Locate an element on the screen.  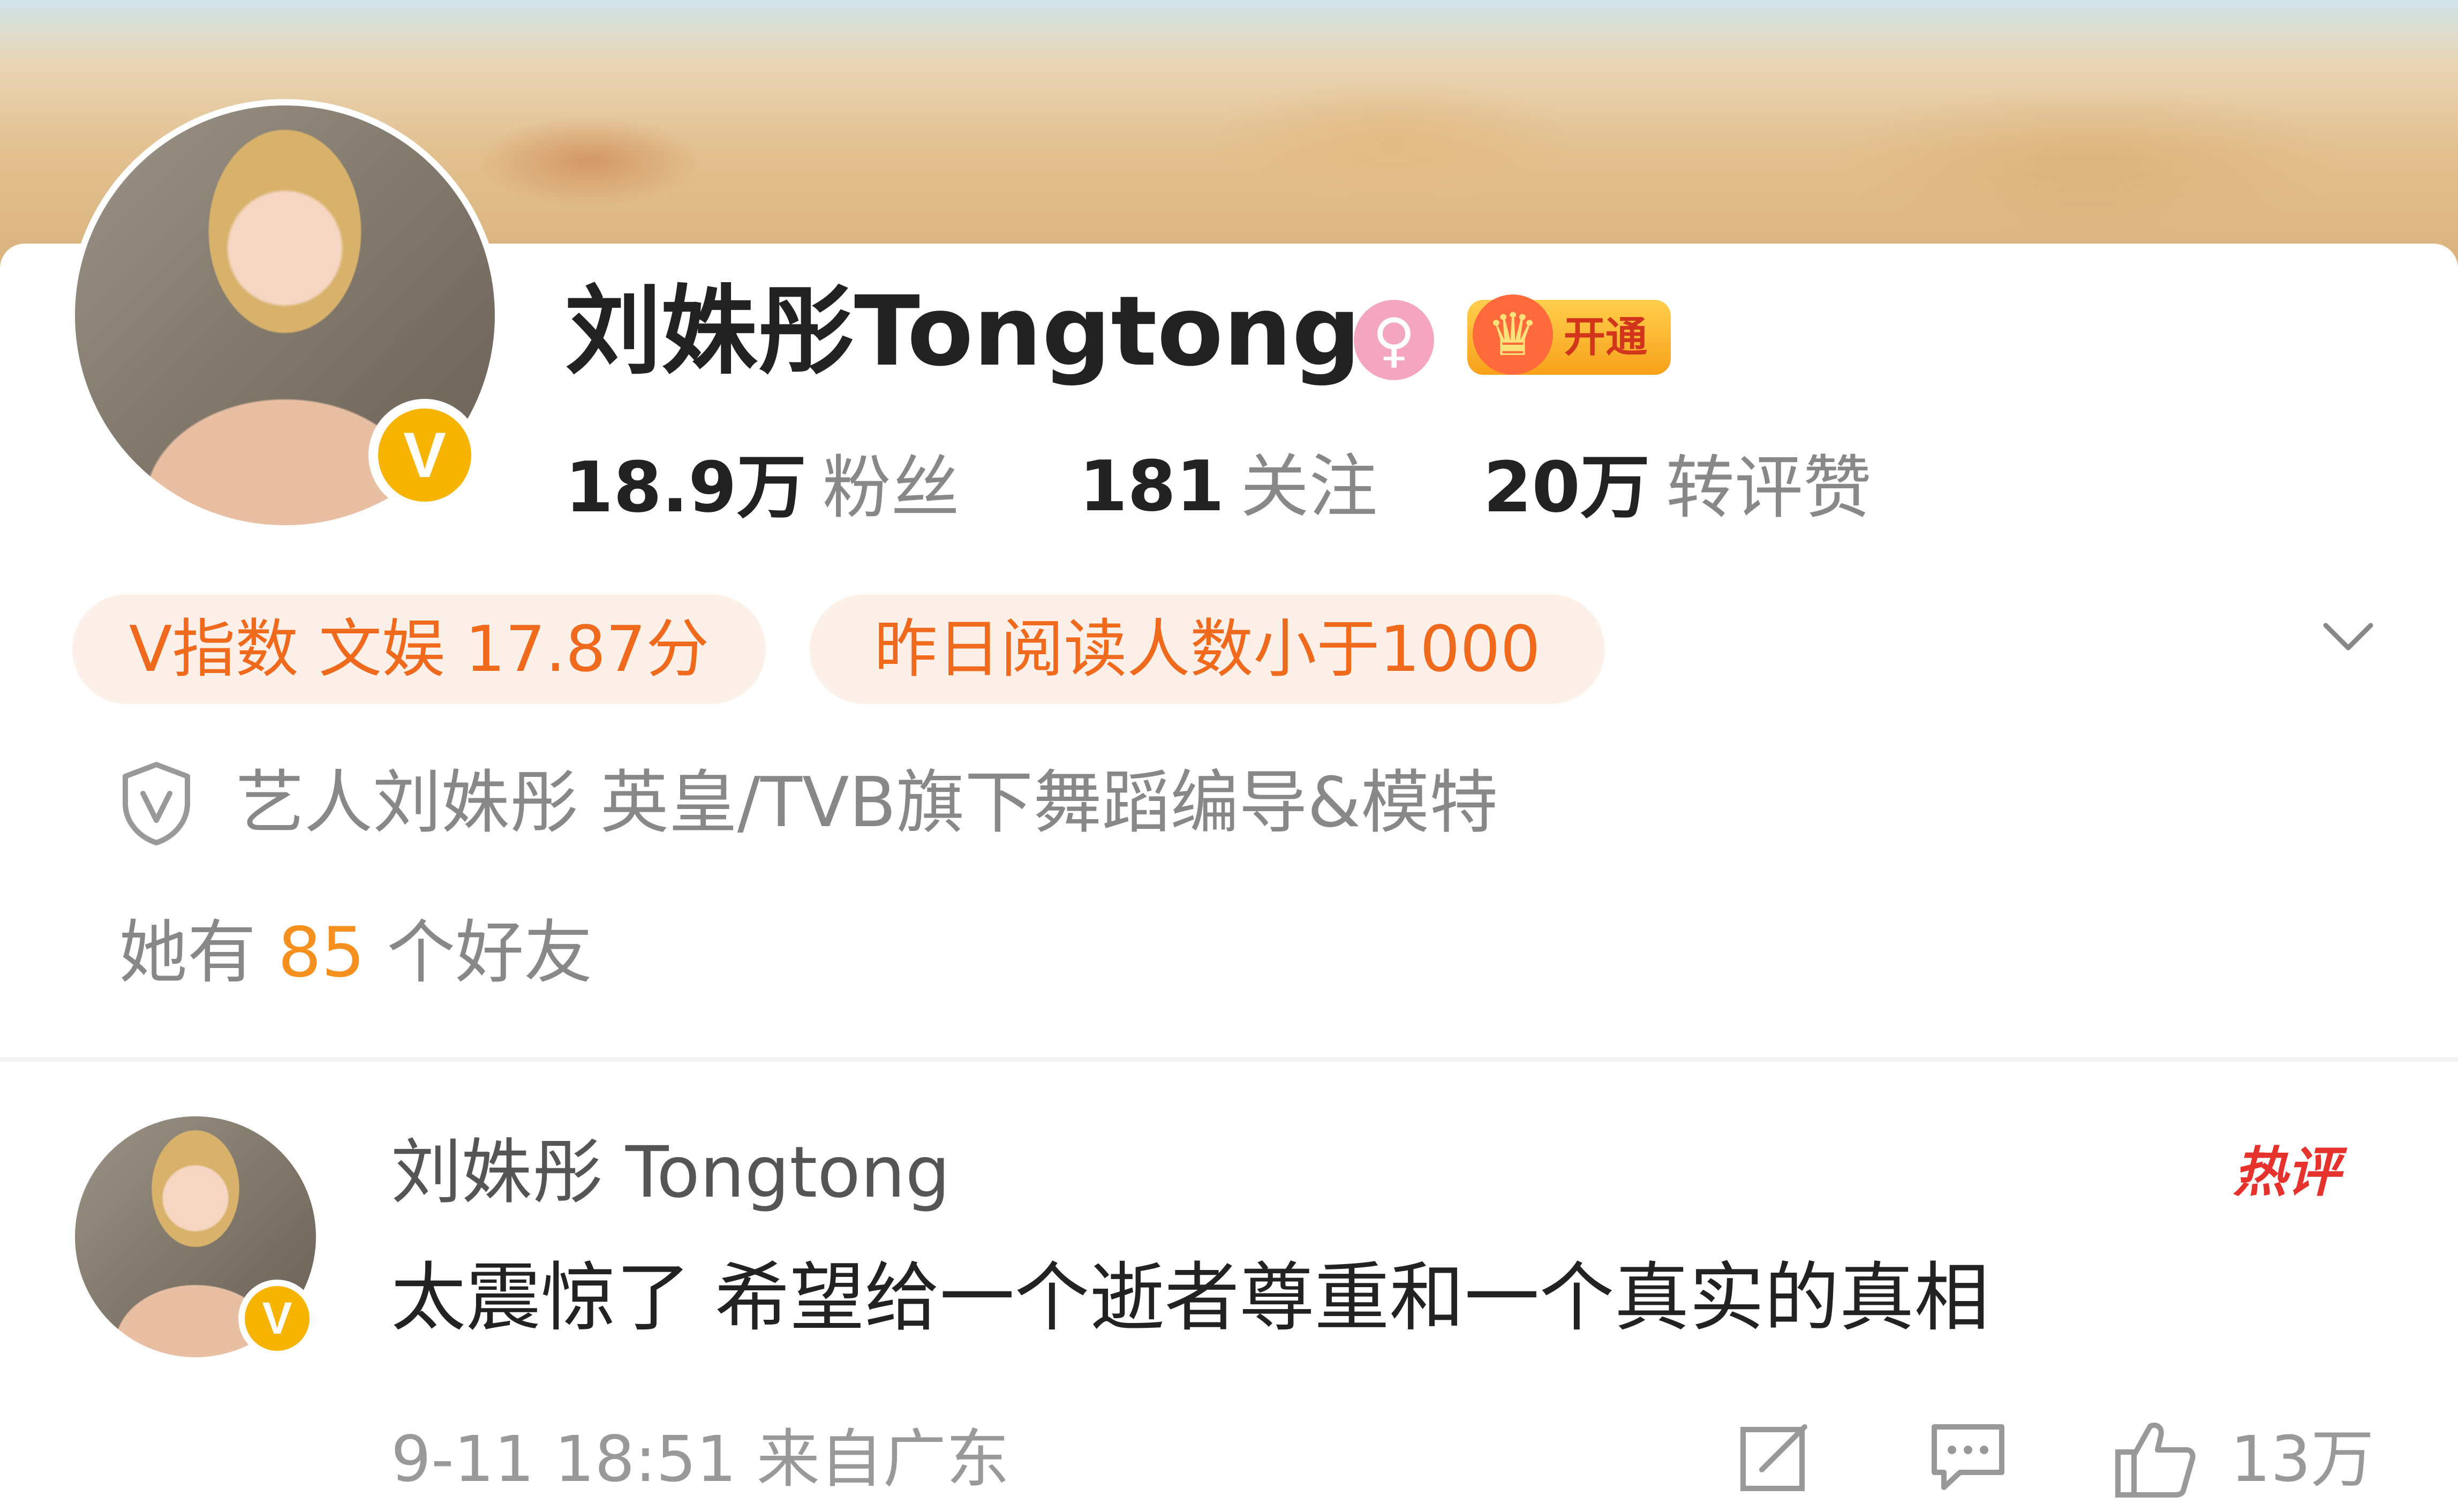
friends-suffix: 个好友 is located at coordinates (490, 953).